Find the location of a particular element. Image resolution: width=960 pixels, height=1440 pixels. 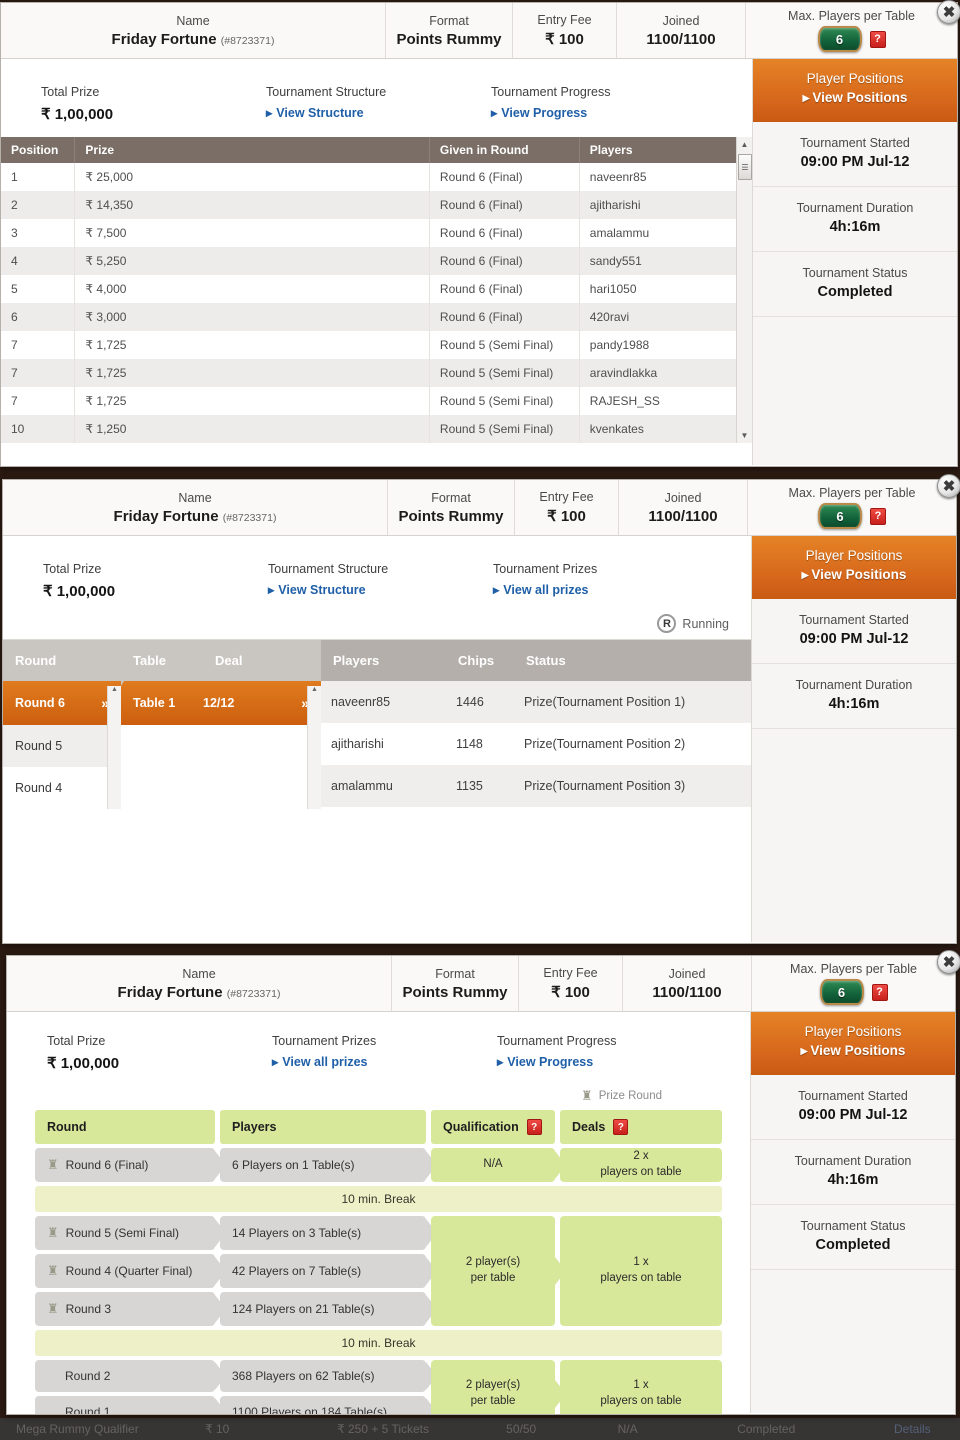

summary-label: Total Prize is located at coordinates (70, 92).